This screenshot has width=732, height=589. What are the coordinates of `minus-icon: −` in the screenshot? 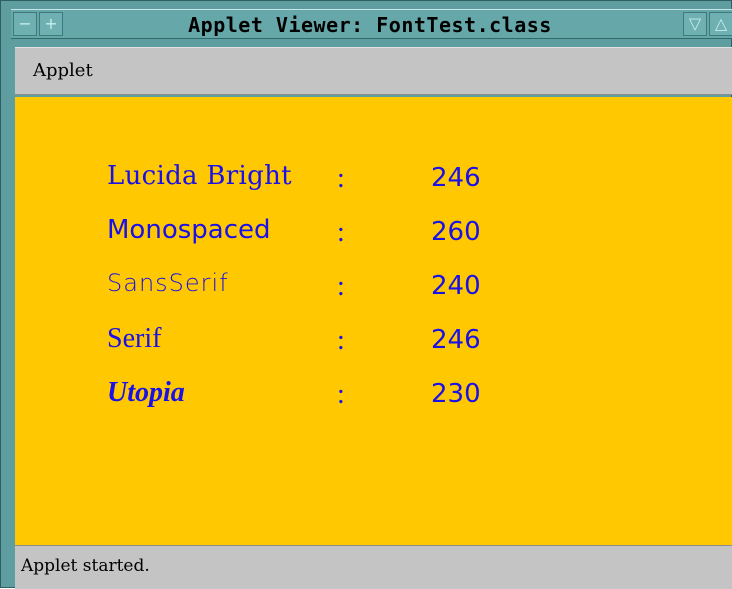 It's located at (25, 23).